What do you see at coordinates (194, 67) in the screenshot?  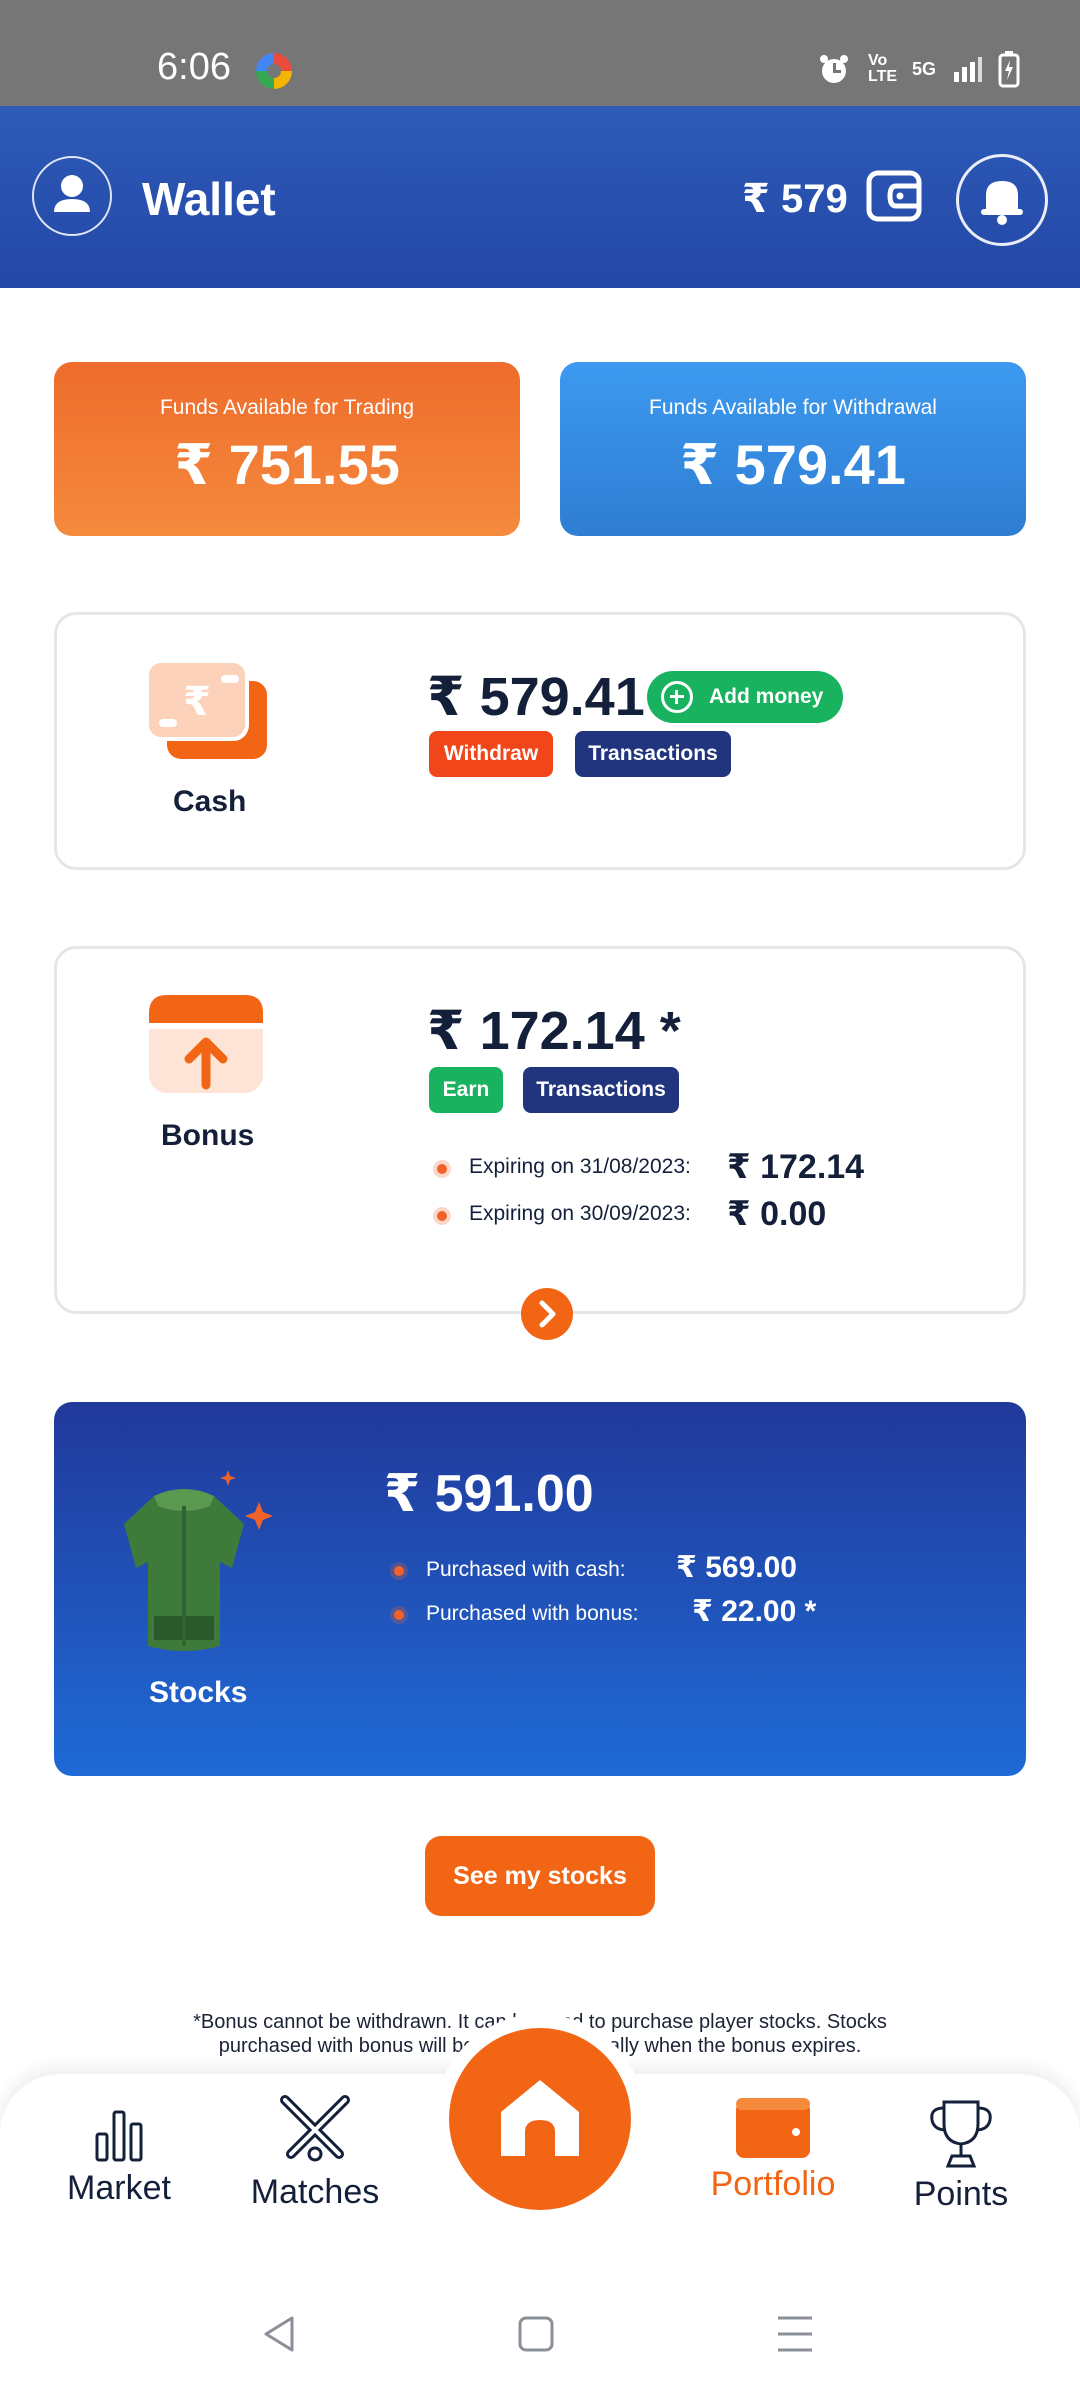 I see `status-time: 6:06` at bounding box center [194, 67].